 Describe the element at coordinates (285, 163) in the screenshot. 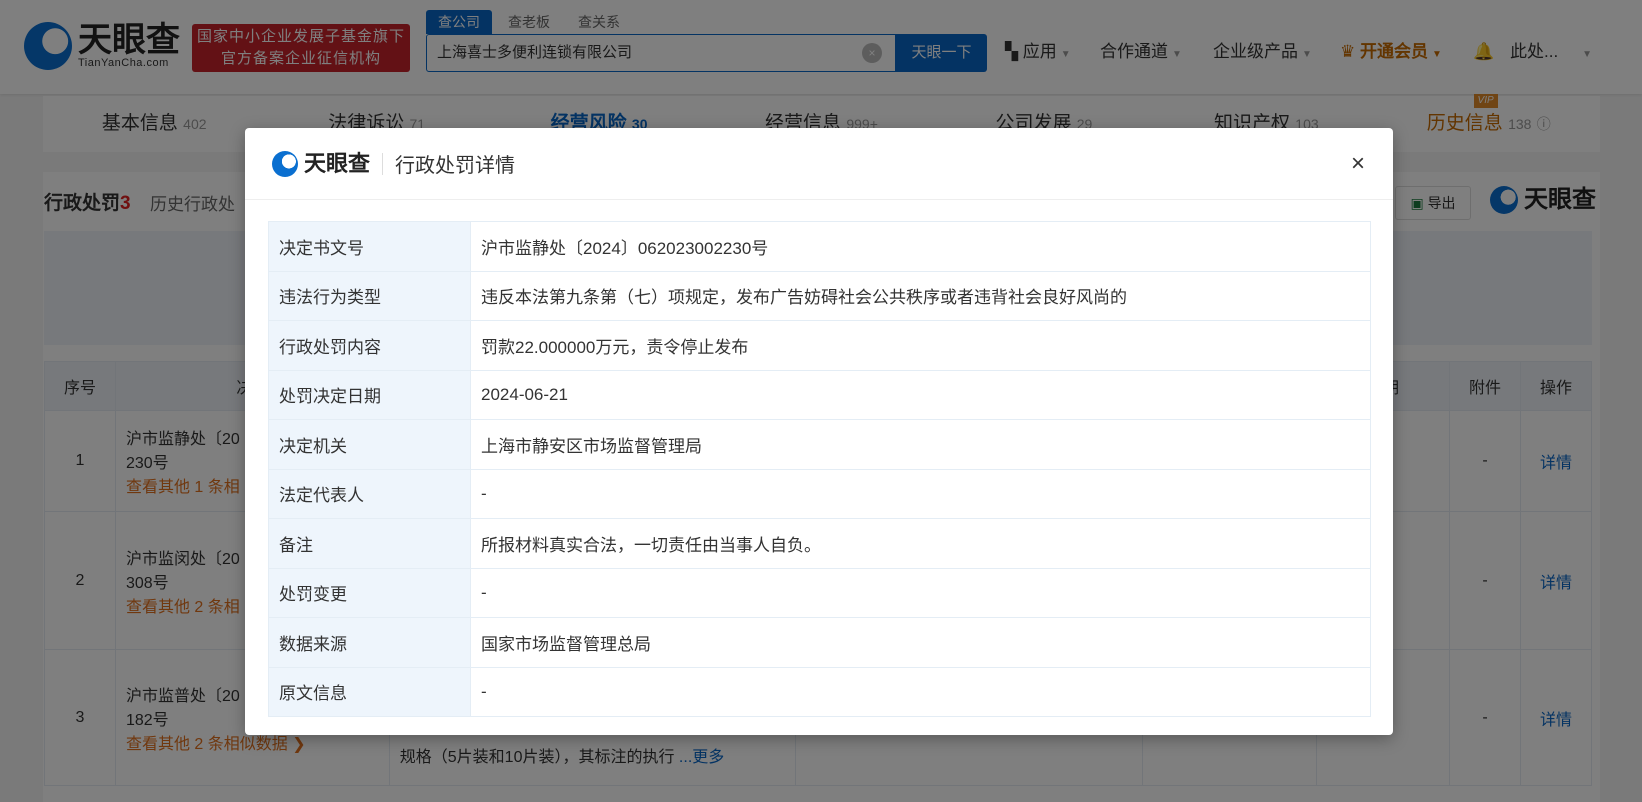

I see `logo-icon` at that location.